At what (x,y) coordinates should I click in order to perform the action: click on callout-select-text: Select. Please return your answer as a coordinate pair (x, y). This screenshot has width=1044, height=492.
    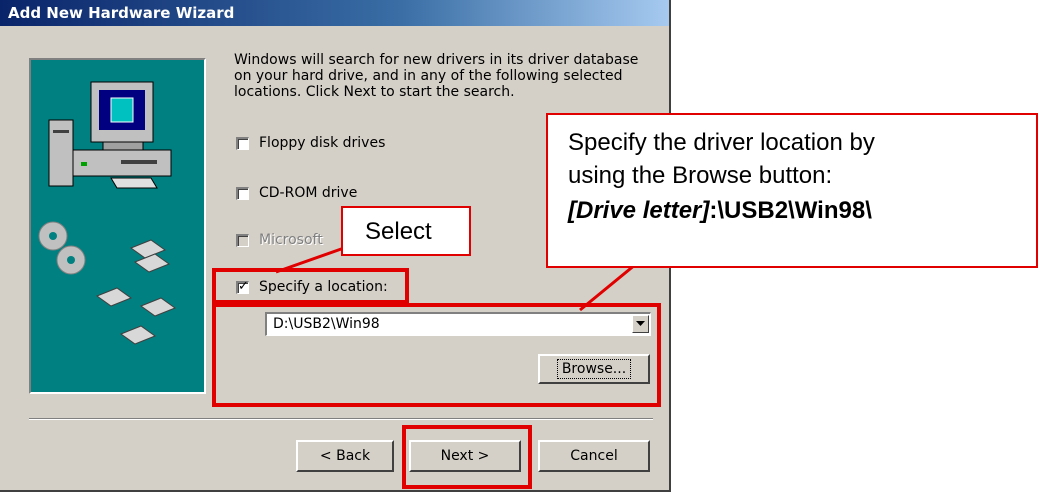
    Looking at the image, I should click on (398, 231).